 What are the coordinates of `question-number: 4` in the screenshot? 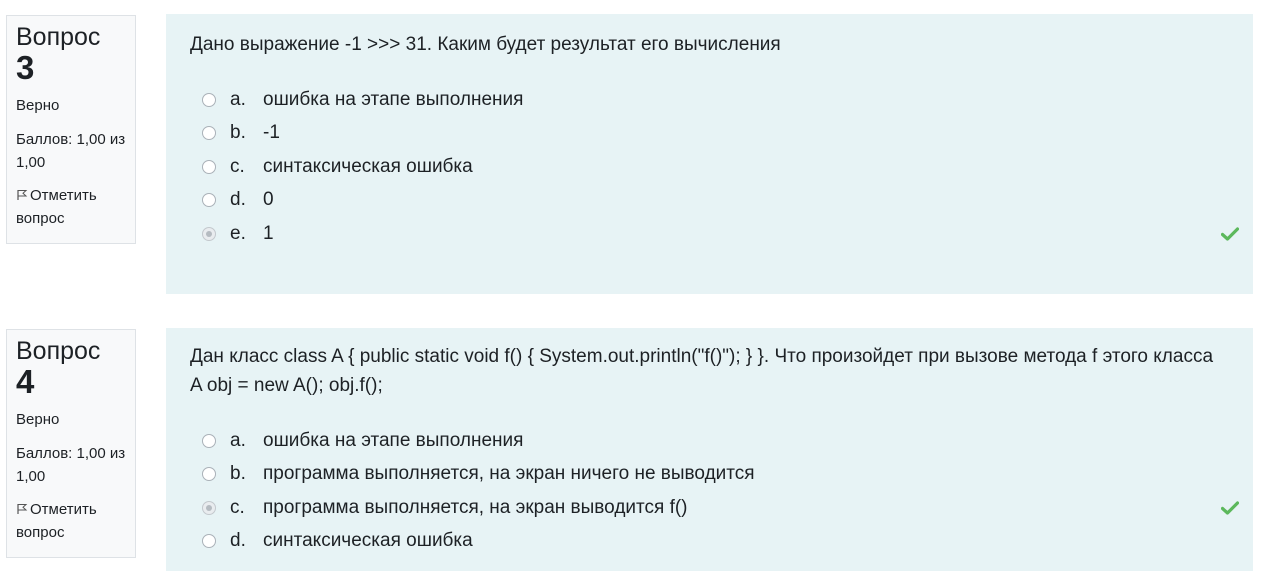 It's located at (25, 381).